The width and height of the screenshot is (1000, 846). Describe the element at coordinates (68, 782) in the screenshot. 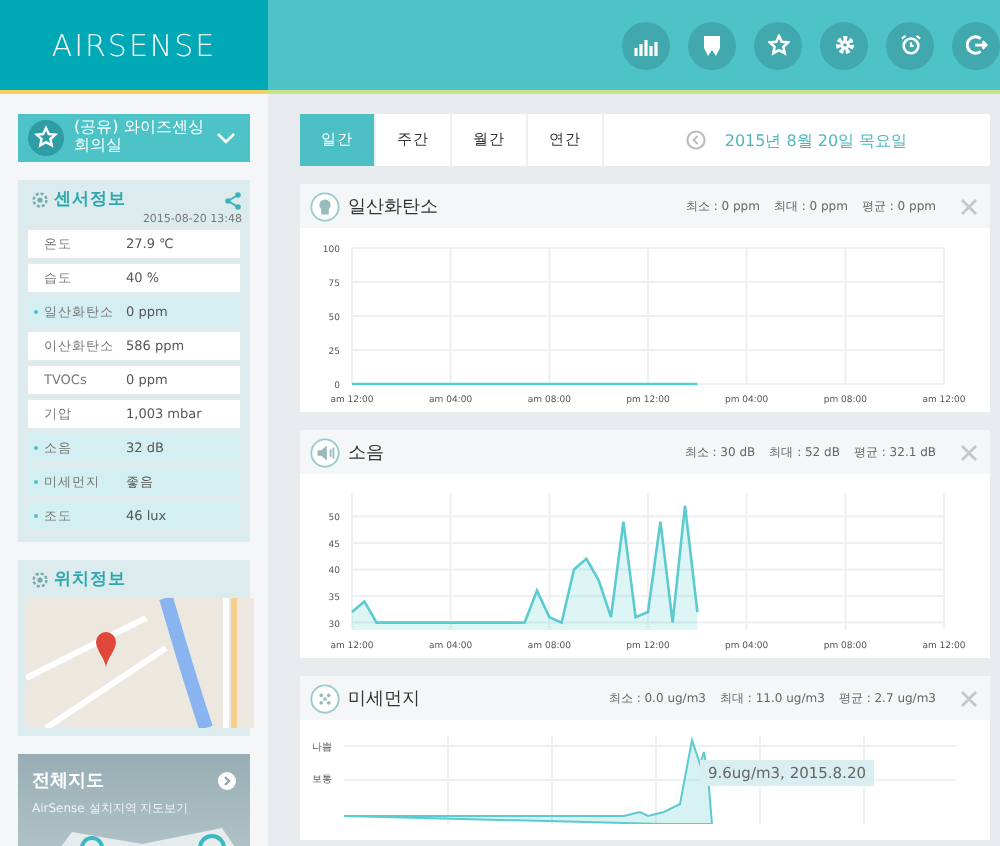

I see `card-title: 전체지도` at that location.